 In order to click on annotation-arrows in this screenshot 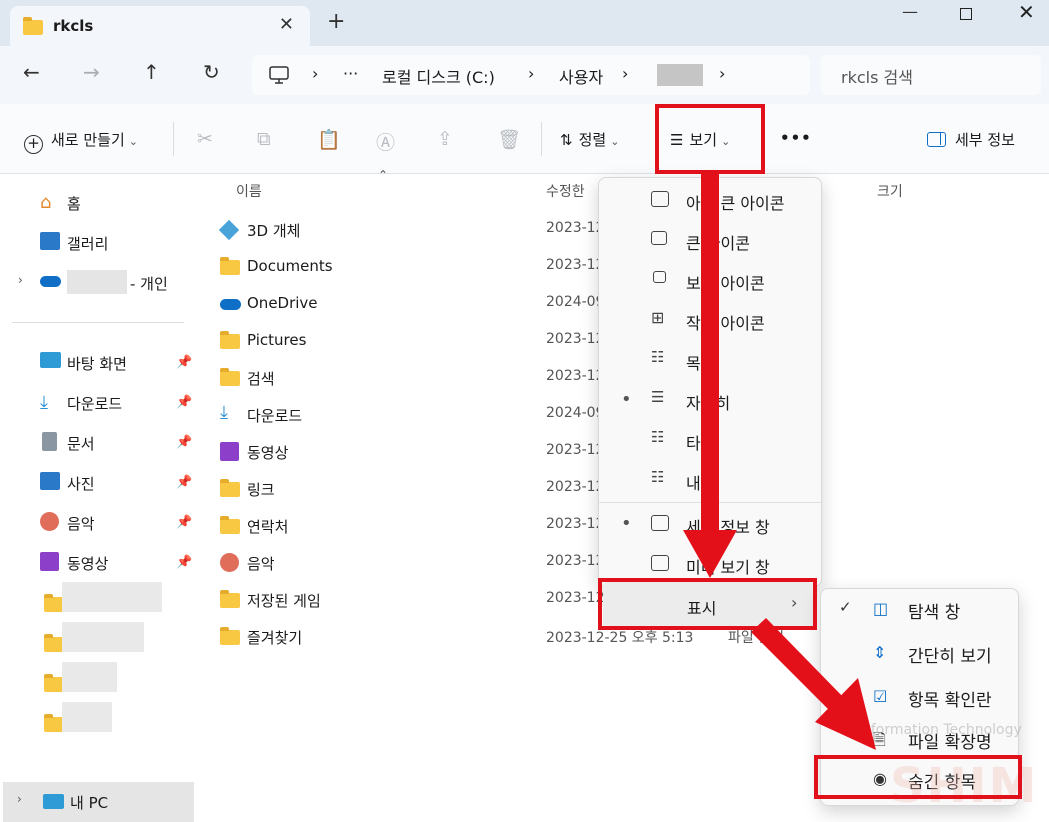, I will do `click(779, 462)`.